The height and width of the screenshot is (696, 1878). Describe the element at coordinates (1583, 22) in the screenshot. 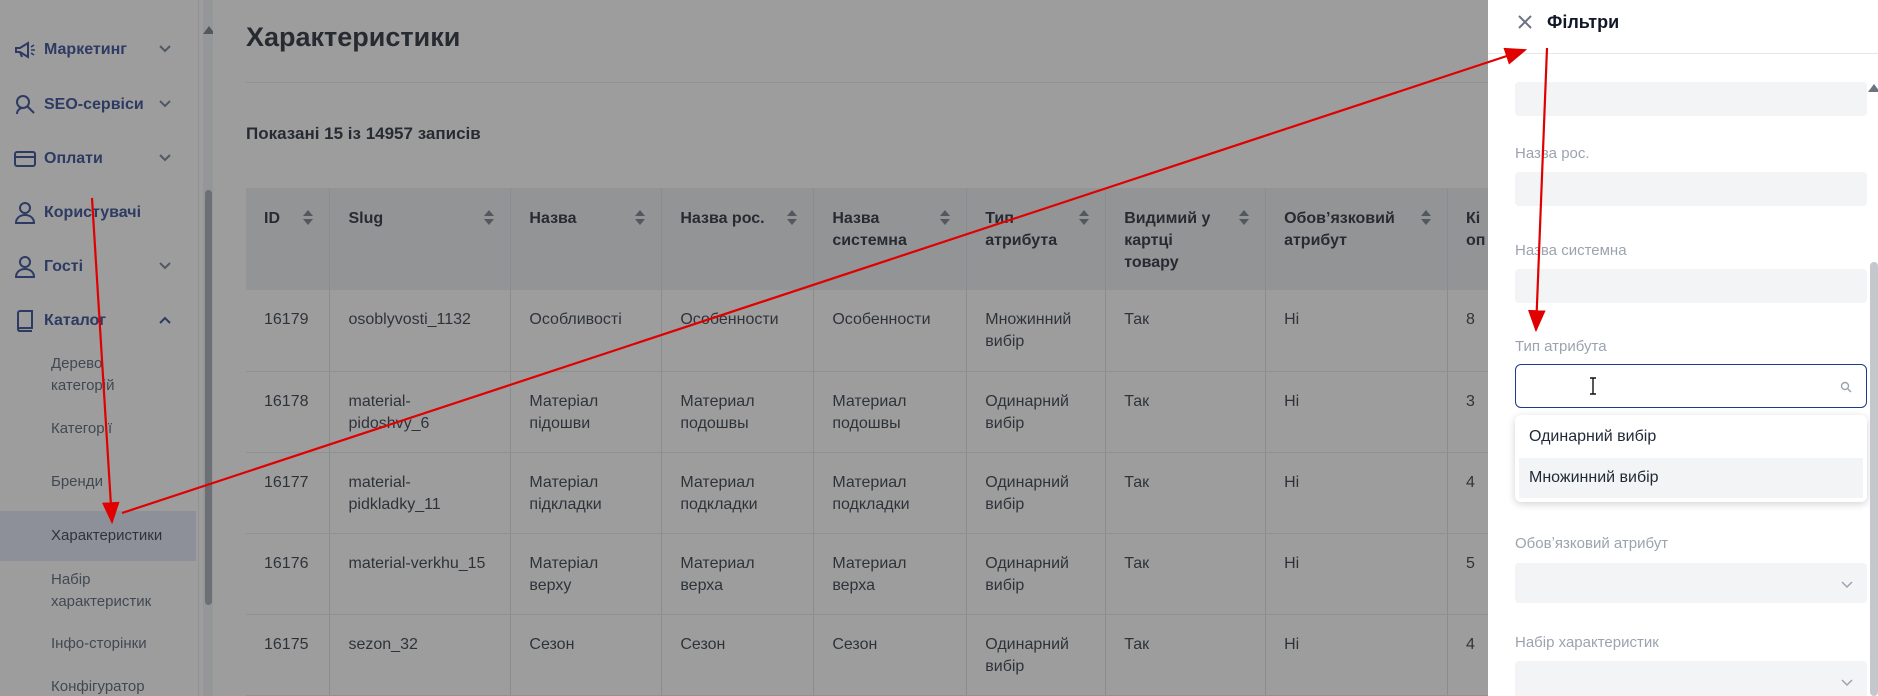

I see `panel-title: Фільтри` at that location.